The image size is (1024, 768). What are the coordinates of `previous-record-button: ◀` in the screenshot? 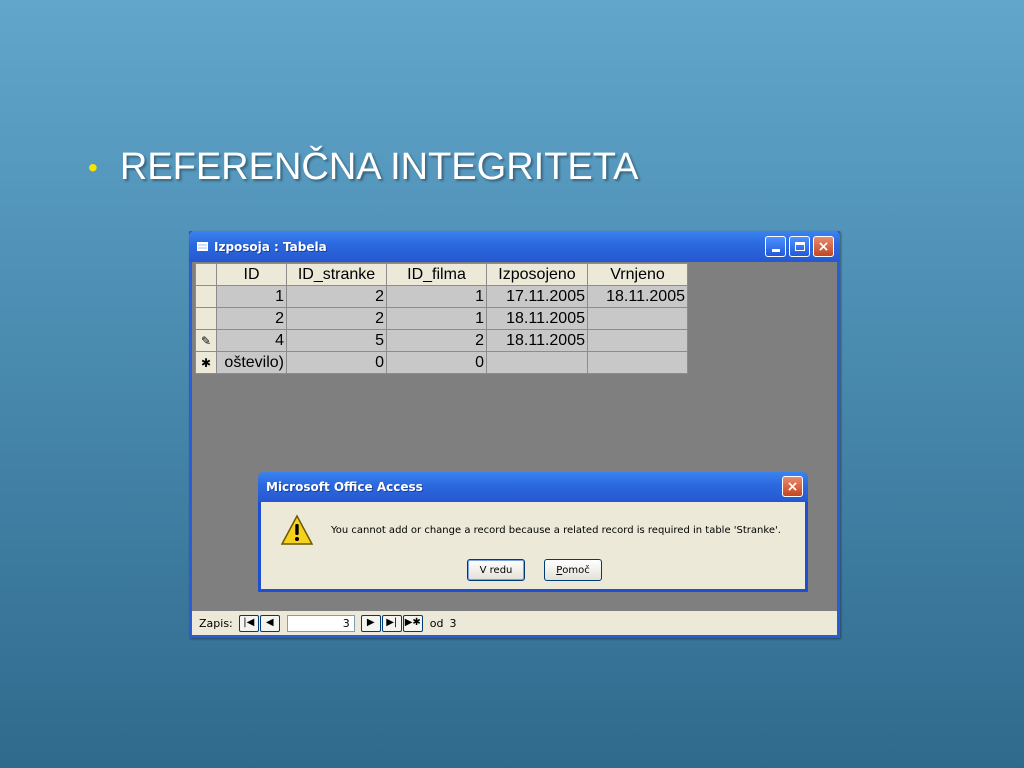 It's located at (269, 623).